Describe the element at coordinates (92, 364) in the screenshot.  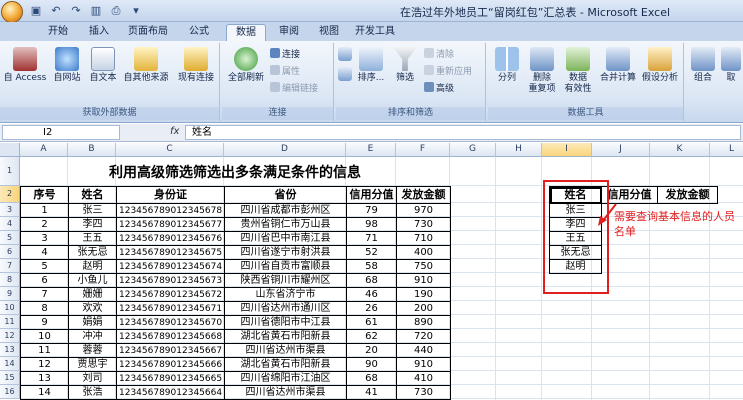
I see `table-cell: 贾思宇` at that location.